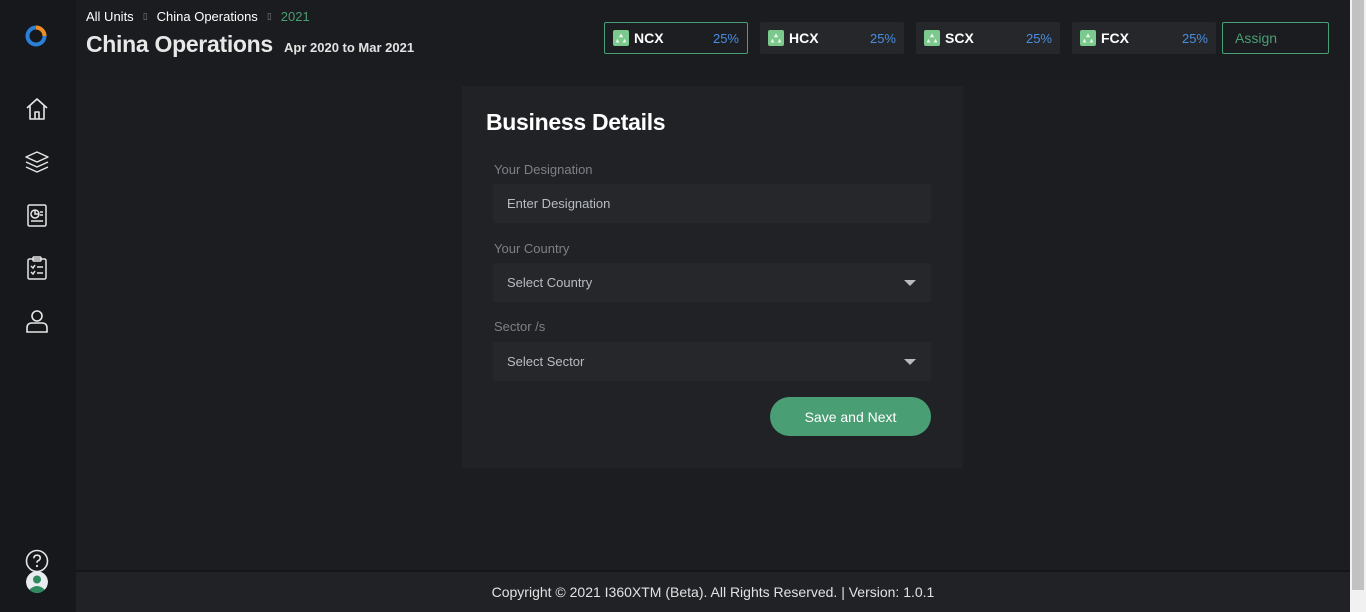 The width and height of the screenshot is (1366, 612). What do you see at coordinates (712, 361) in the screenshot?
I see `sector-select: Select Sector` at bounding box center [712, 361].